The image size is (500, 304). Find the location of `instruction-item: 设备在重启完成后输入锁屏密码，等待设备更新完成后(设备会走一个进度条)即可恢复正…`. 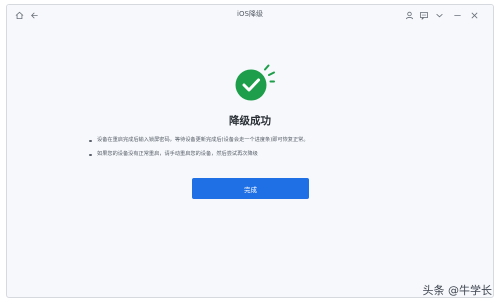

instruction-item: 设备在重启完成后输入锁屏密码，等待设备更新完成后(设备会走一个进度条)即可恢复正… is located at coordinates (259, 140).